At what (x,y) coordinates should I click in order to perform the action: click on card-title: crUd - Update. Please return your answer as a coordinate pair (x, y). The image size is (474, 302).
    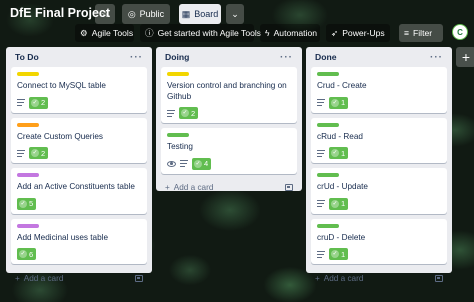
    Looking at the image, I should click on (342, 186).